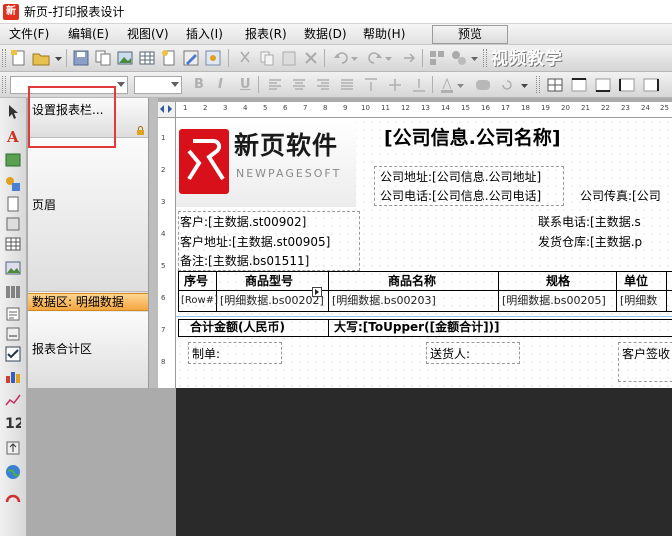 The image size is (672, 536). Describe the element at coordinates (62, 349) in the screenshot. I see `band-total-label: 报表合计区` at that location.